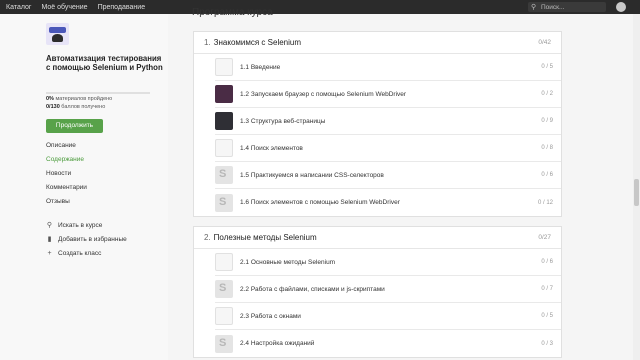 This screenshot has height=360, width=640. I want to click on module-number: 2., so click(207, 237).